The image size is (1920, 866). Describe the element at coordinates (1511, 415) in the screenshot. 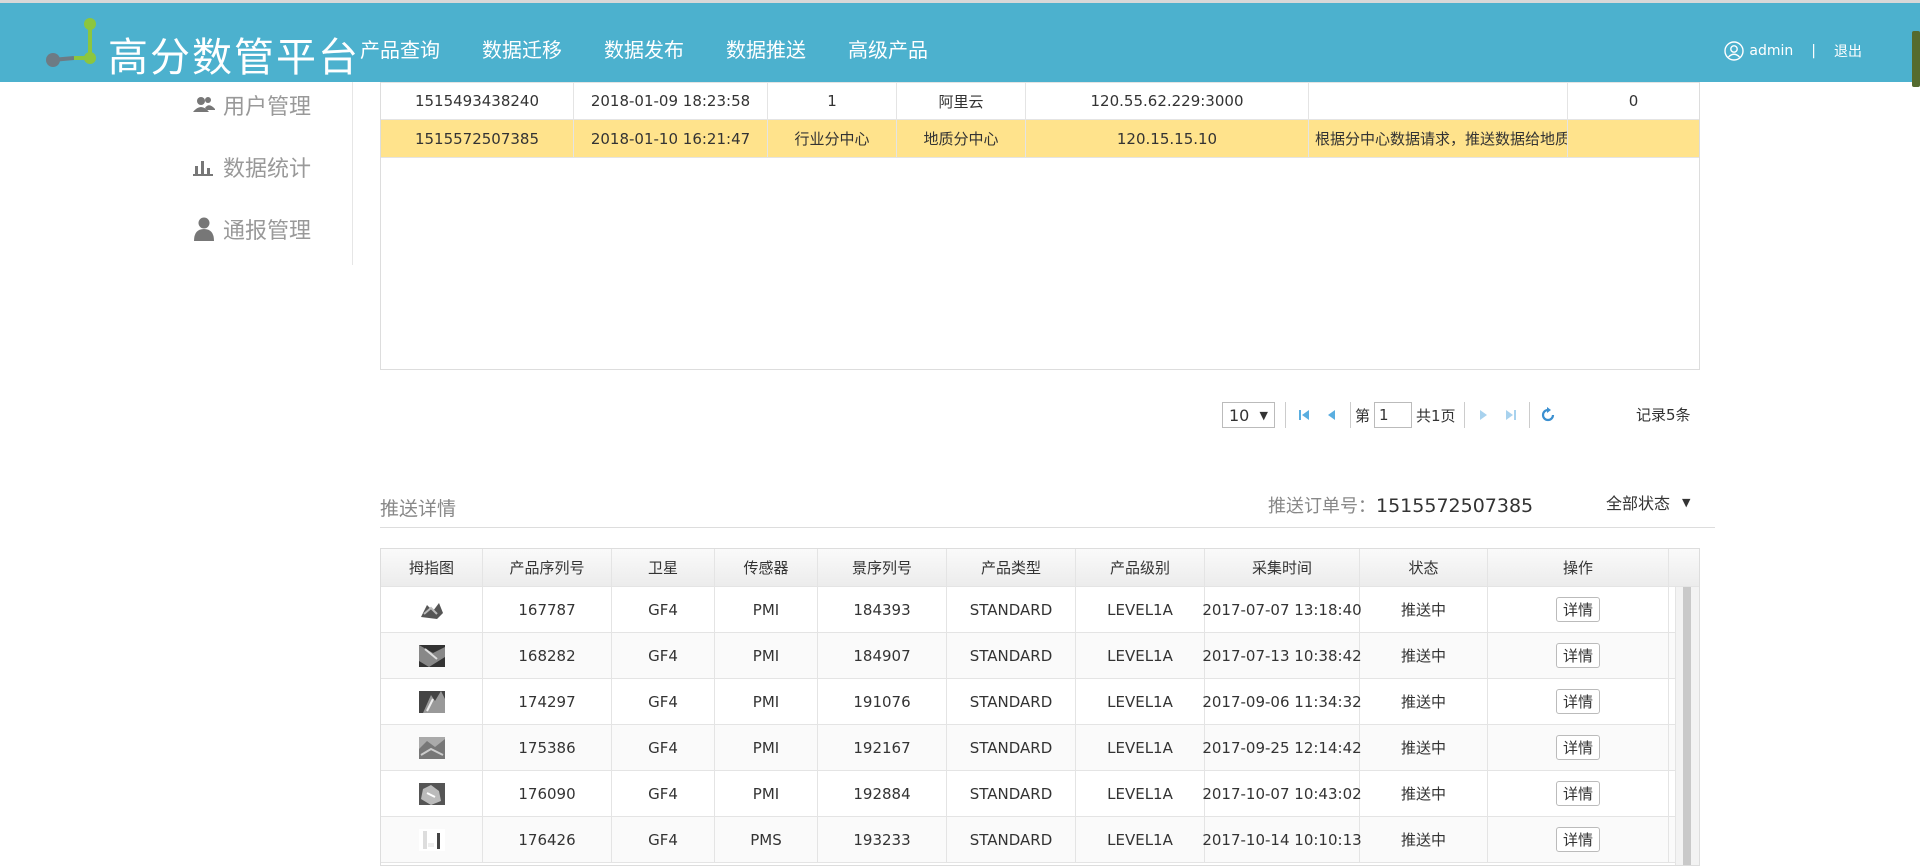

I see `last-page-button` at that location.